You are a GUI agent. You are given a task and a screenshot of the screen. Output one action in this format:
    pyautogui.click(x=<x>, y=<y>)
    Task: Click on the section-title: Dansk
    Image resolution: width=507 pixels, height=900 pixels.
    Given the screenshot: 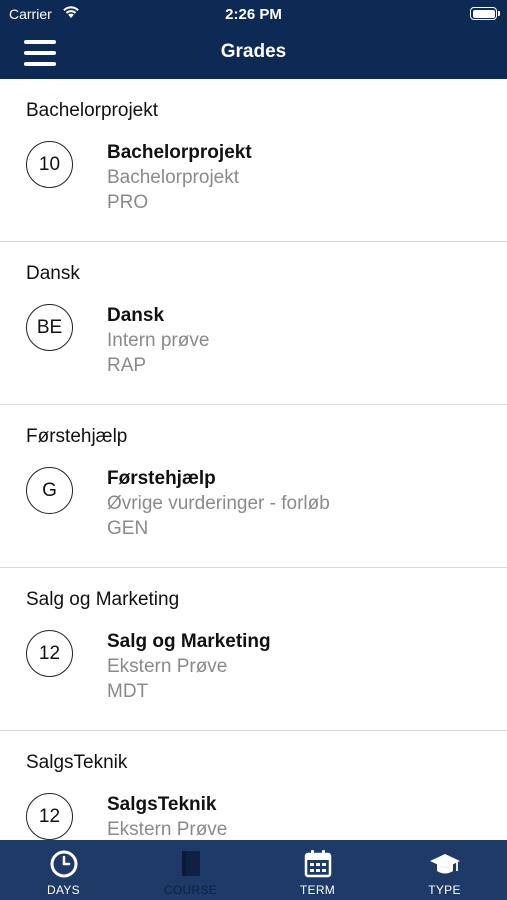 What is the action you would take?
    pyautogui.click(x=53, y=273)
    